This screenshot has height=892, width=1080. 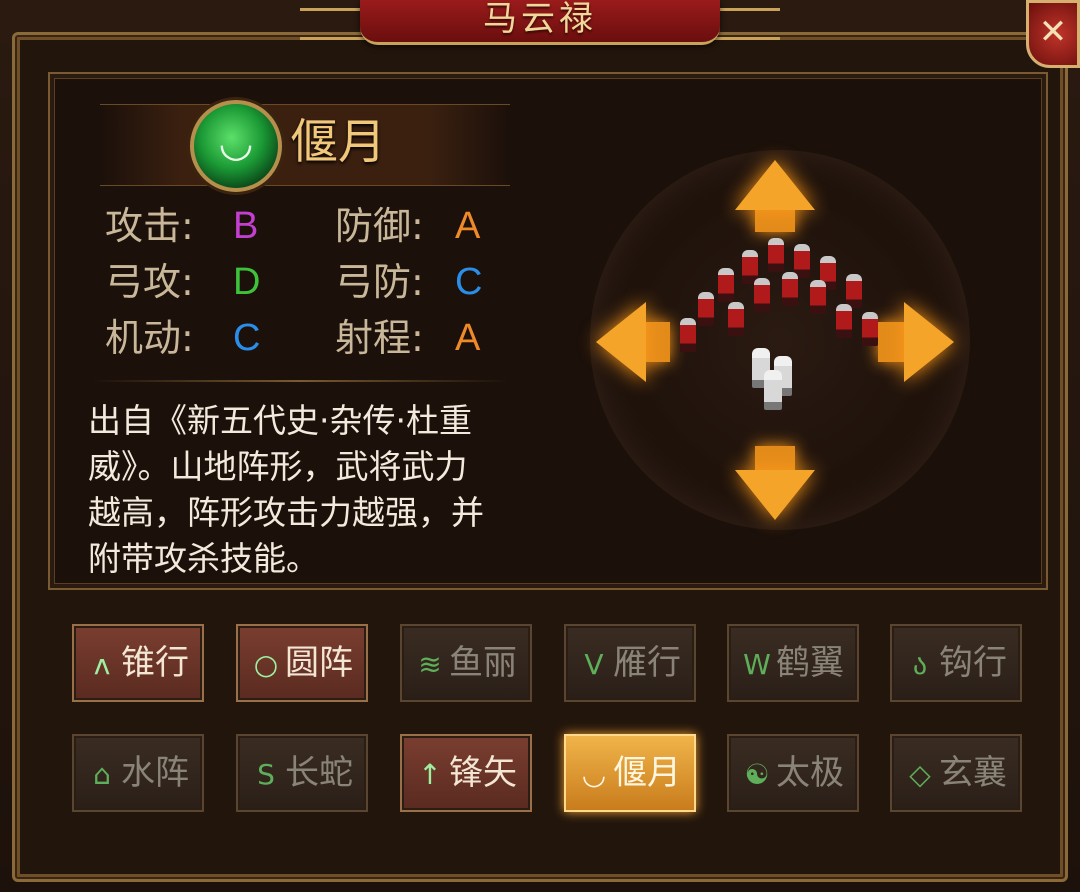 I want to click on formation-button-label: 鱼丽, so click(x=483, y=663).